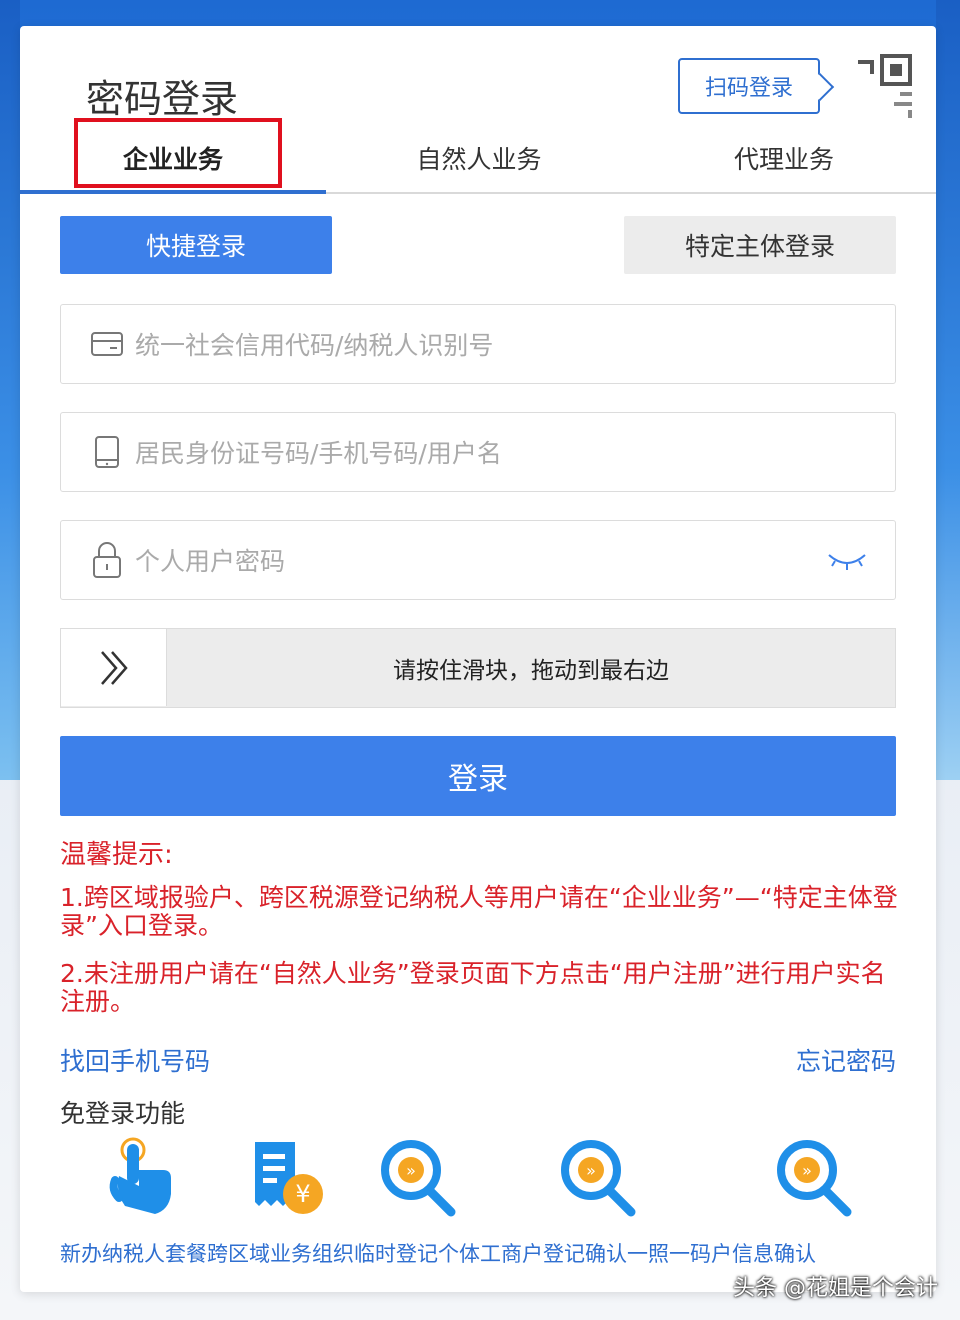 Image resolution: width=960 pixels, height=1320 pixels. What do you see at coordinates (123, 1113) in the screenshot?
I see `free-login-title: 免登录功能` at bounding box center [123, 1113].